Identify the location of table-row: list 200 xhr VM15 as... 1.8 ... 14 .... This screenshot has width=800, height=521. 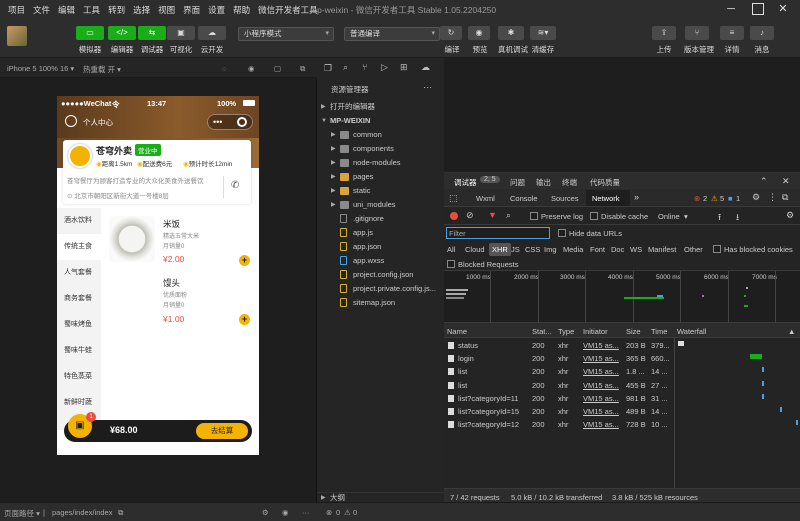
(622, 371).